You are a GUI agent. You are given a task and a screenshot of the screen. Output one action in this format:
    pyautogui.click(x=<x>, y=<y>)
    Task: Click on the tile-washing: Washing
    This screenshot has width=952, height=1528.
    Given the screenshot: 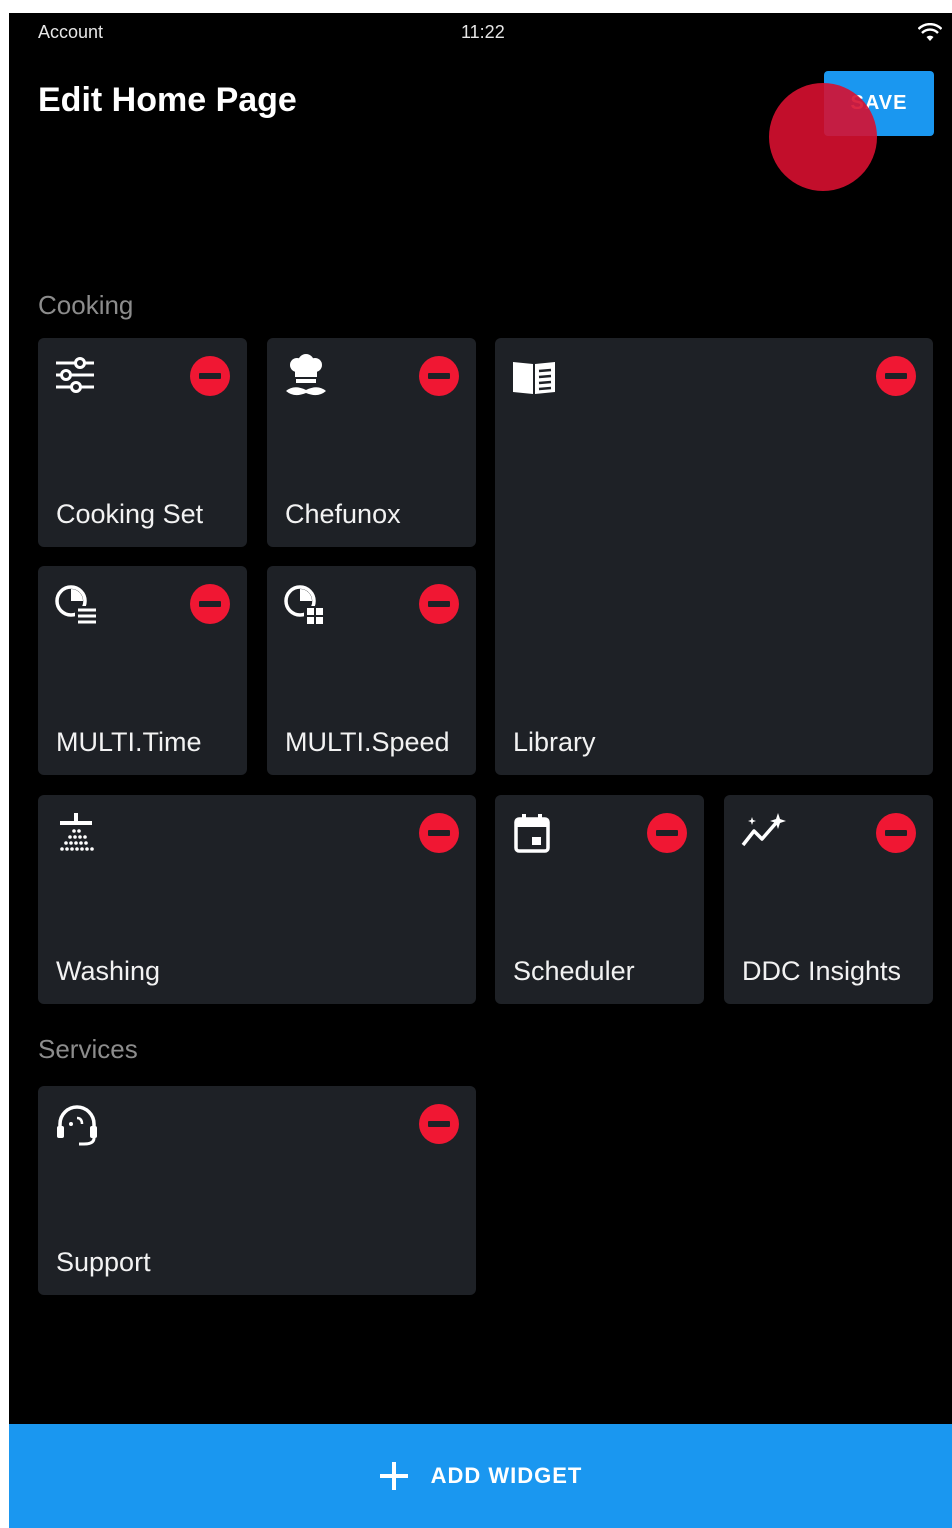 What is the action you would take?
    pyautogui.click(x=257, y=899)
    